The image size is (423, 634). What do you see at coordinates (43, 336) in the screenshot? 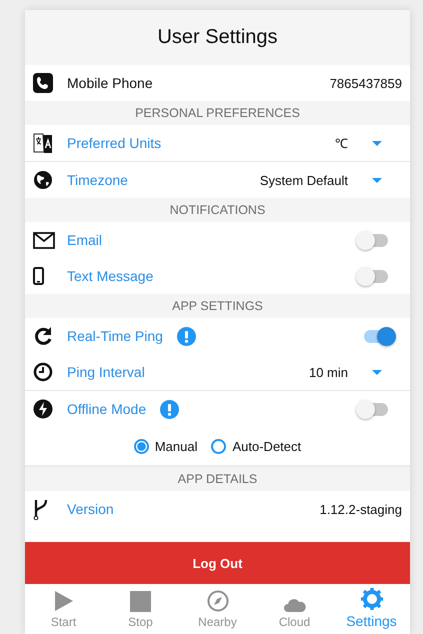
I see `refresh-icon` at bounding box center [43, 336].